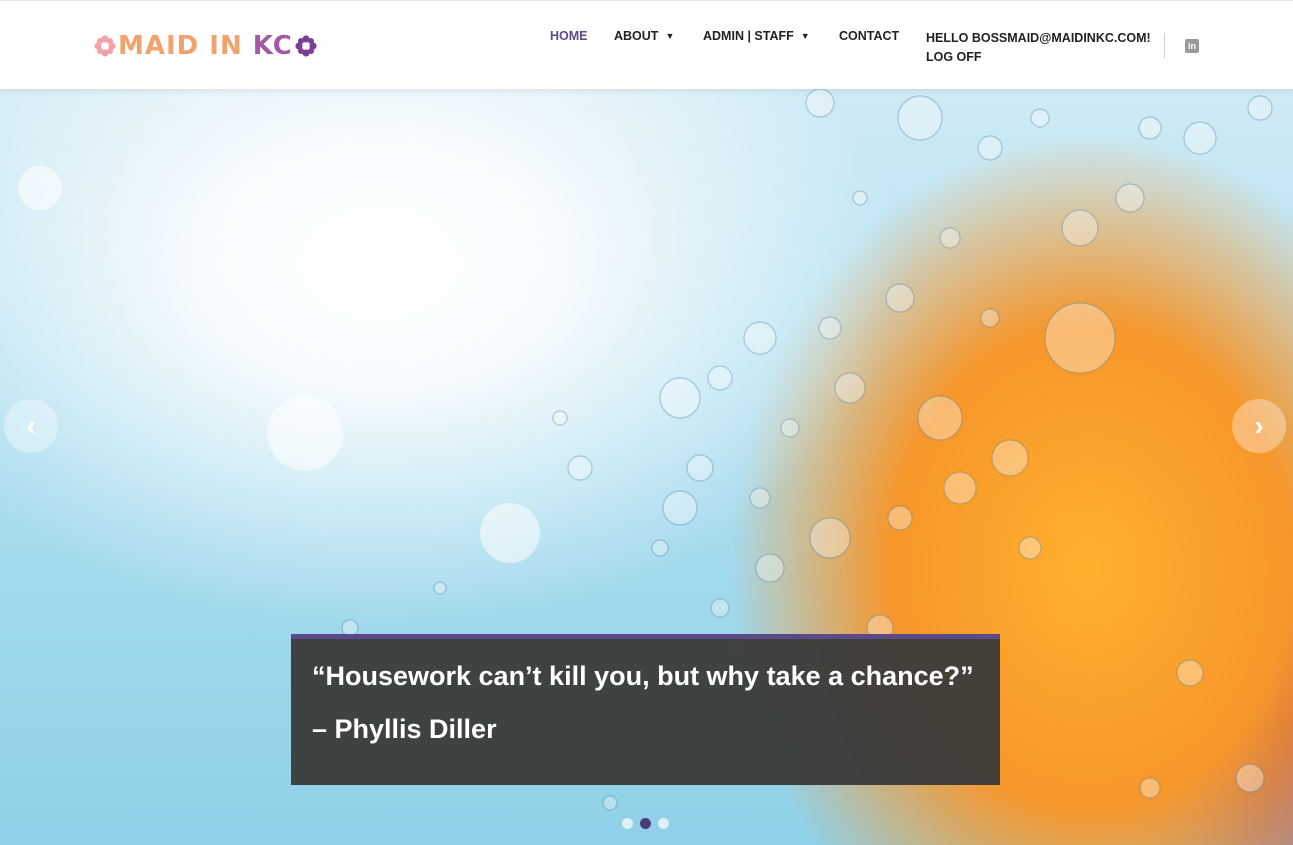 The width and height of the screenshot is (1293, 845). I want to click on nav-home-label: HOME, so click(569, 36).